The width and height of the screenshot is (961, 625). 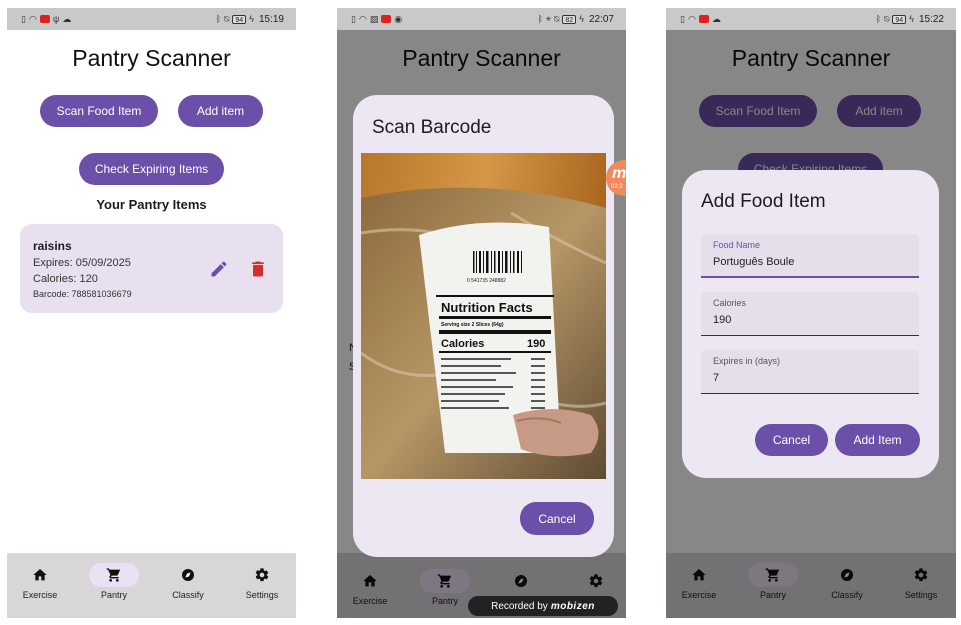 I want to click on calories-field: Calories 190, so click(x=810, y=314).